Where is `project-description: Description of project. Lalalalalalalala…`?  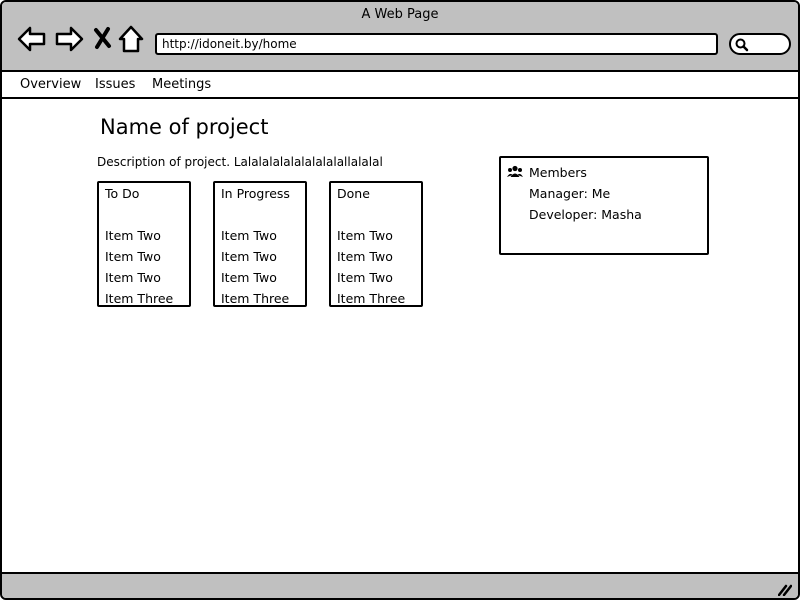
project-description: Description of project. Lalalalalalalala… is located at coordinates (240, 162).